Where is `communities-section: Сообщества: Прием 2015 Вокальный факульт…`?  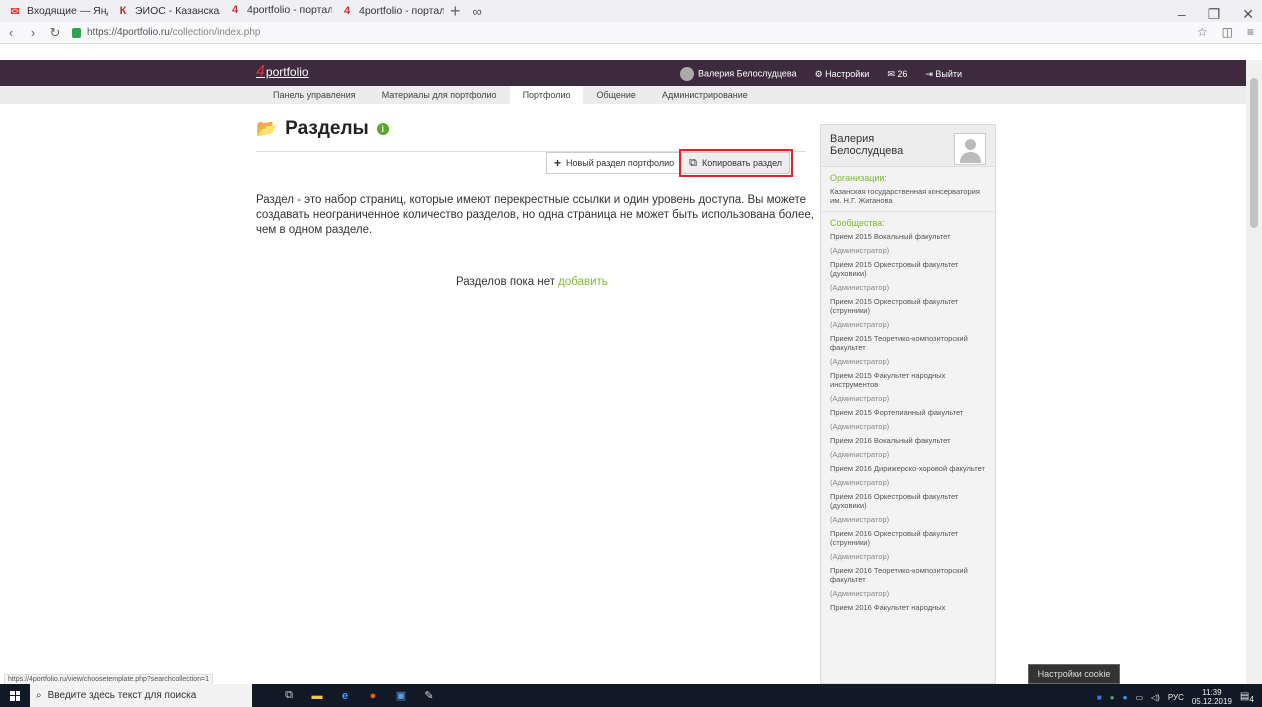
communities-section: Сообщества: Прием 2015 Вокальный факульт… is located at coordinates (908, 417).